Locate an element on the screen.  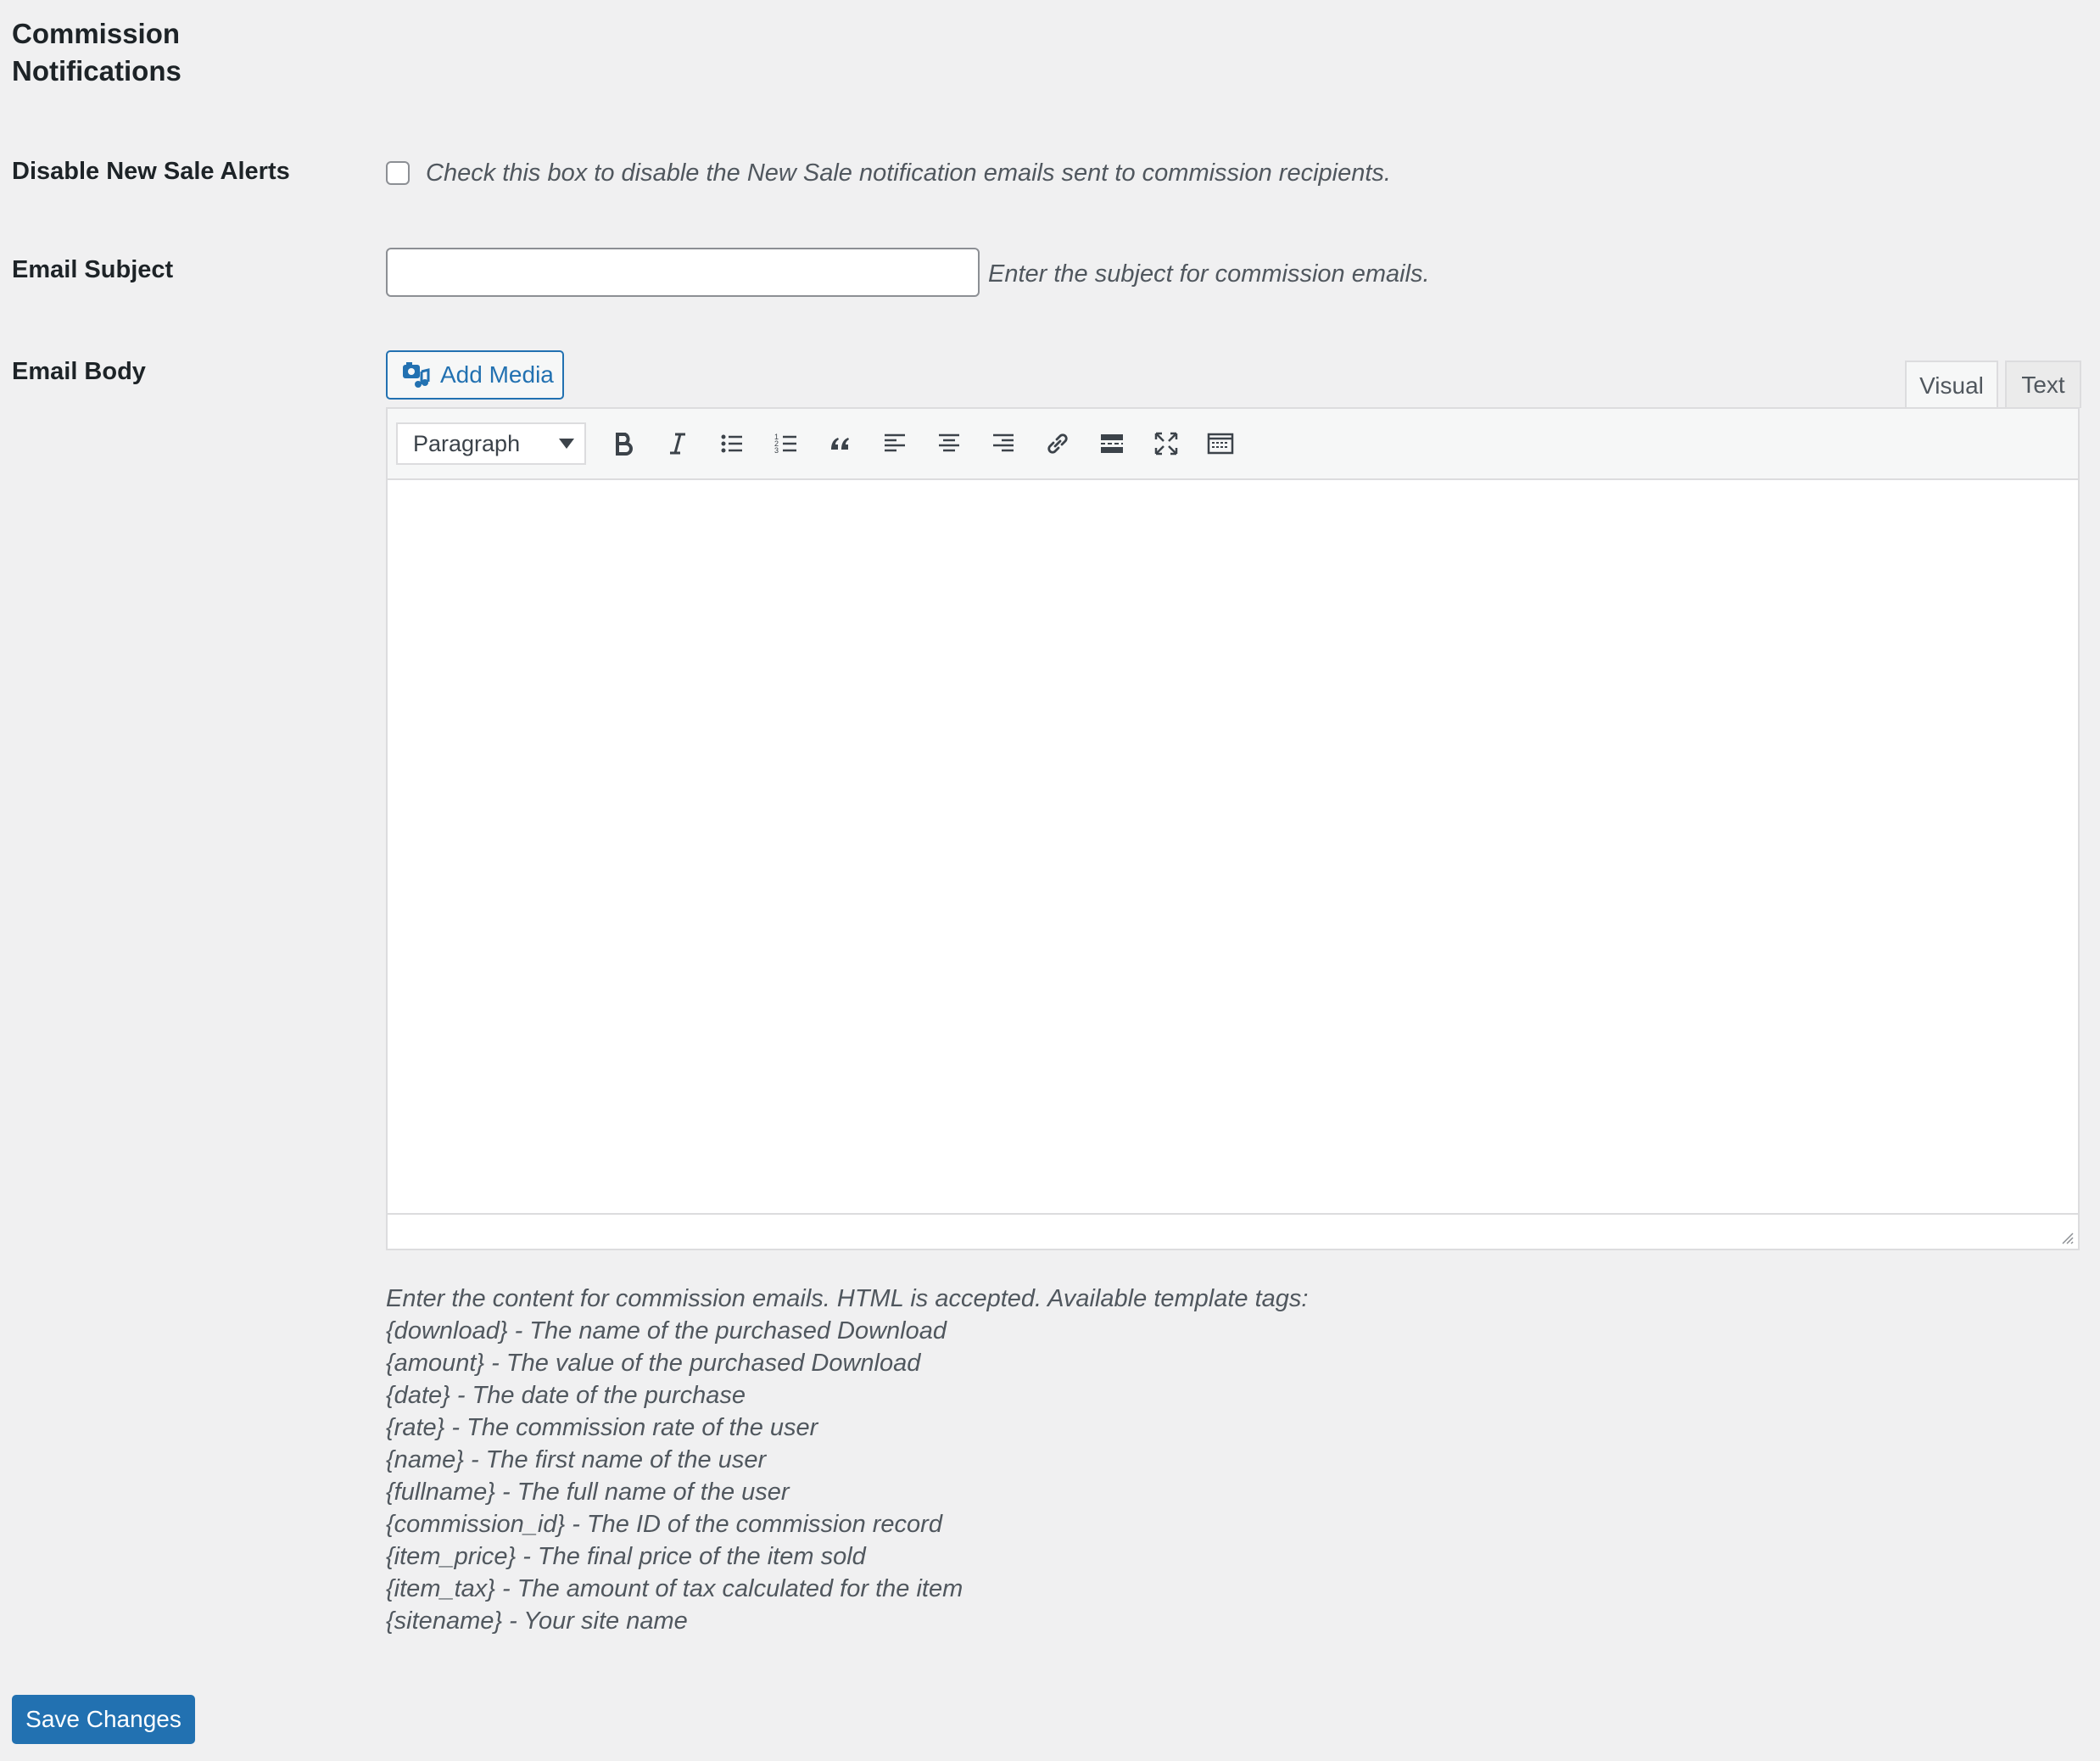
align-right-icon is located at coordinates (1004, 442).